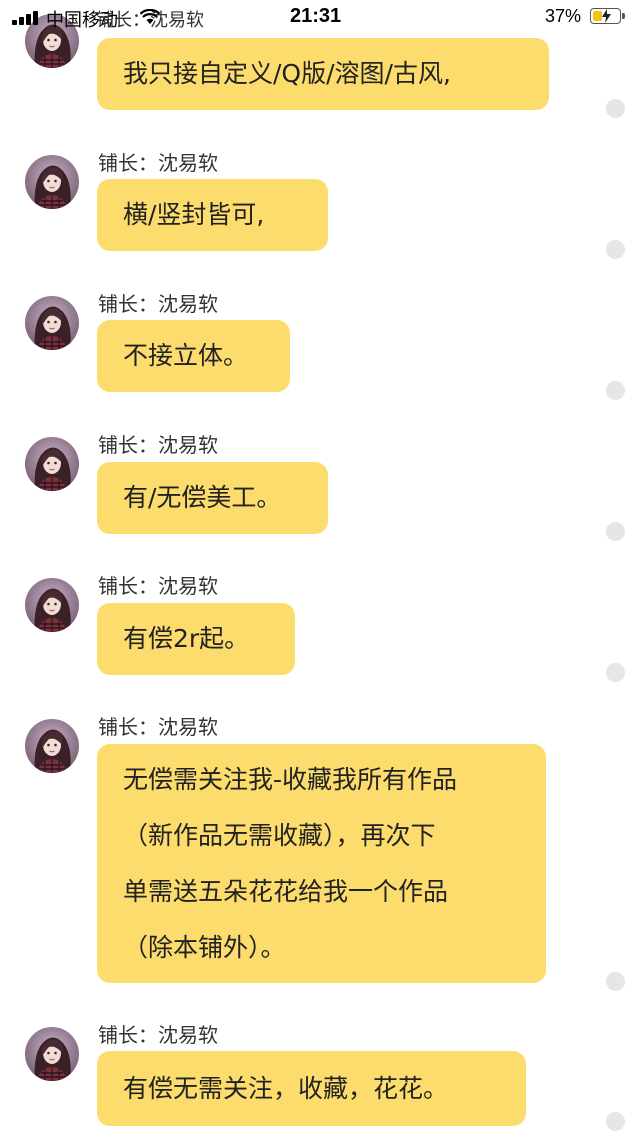  Describe the element at coordinates (186, 355) in the screenshot. I see `message-text: 不接立体。` at that location.